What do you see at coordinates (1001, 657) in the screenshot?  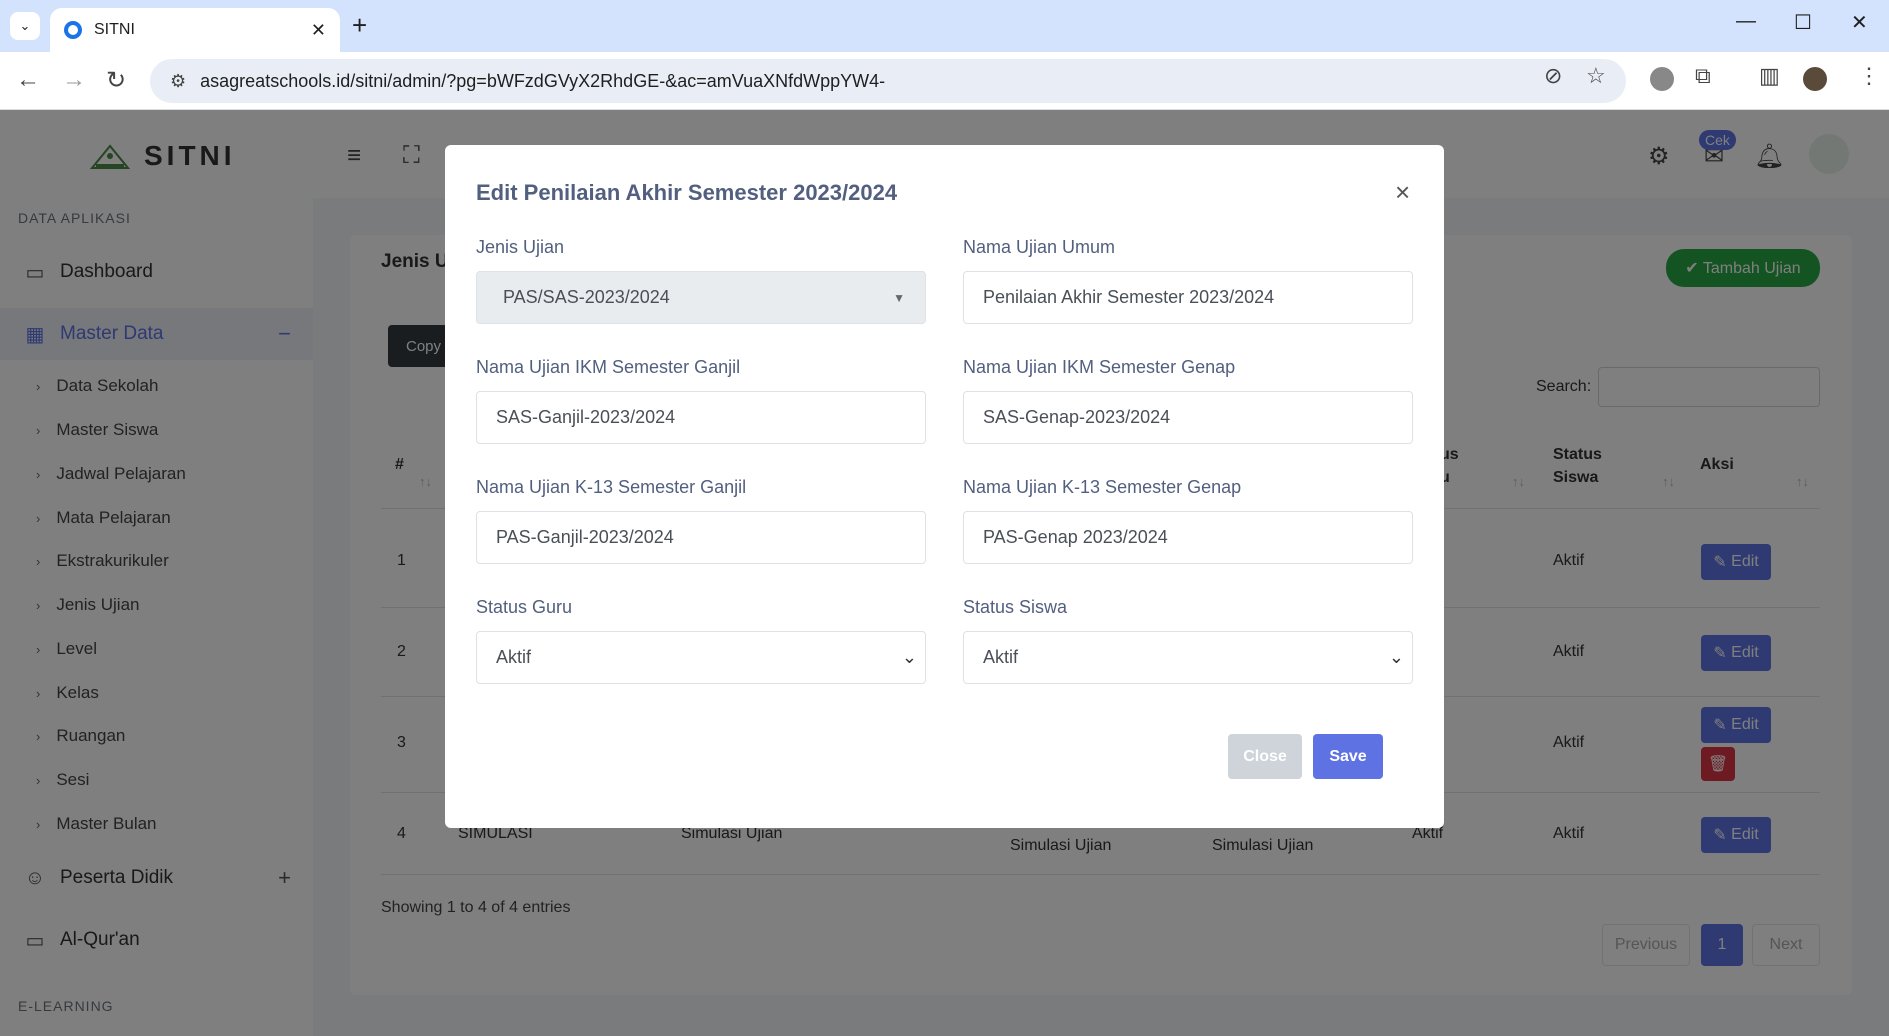 I see `status-siswa-value: Aktif` at bounding box center [1001, 657].